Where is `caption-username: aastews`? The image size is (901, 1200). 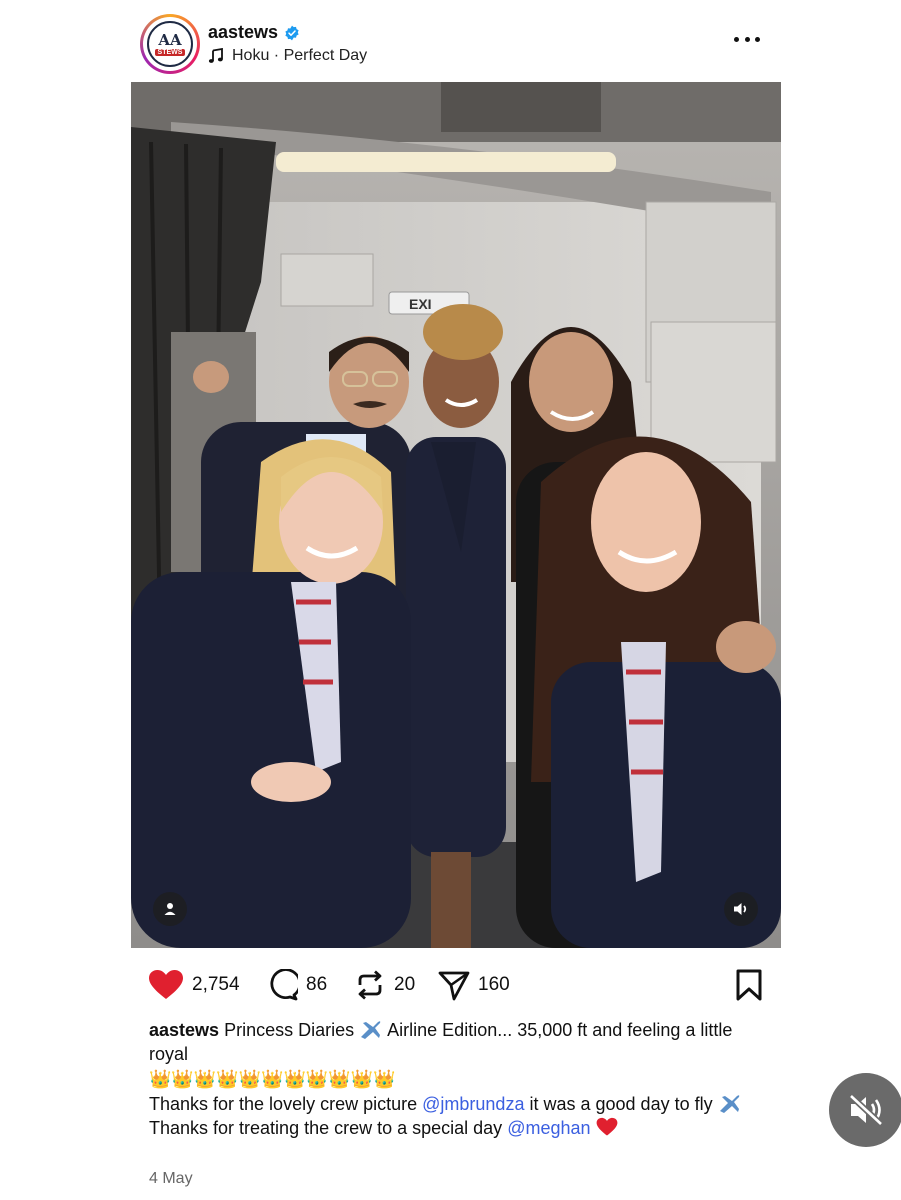
caption-username: aastews is located at coordinates (184, 1030).